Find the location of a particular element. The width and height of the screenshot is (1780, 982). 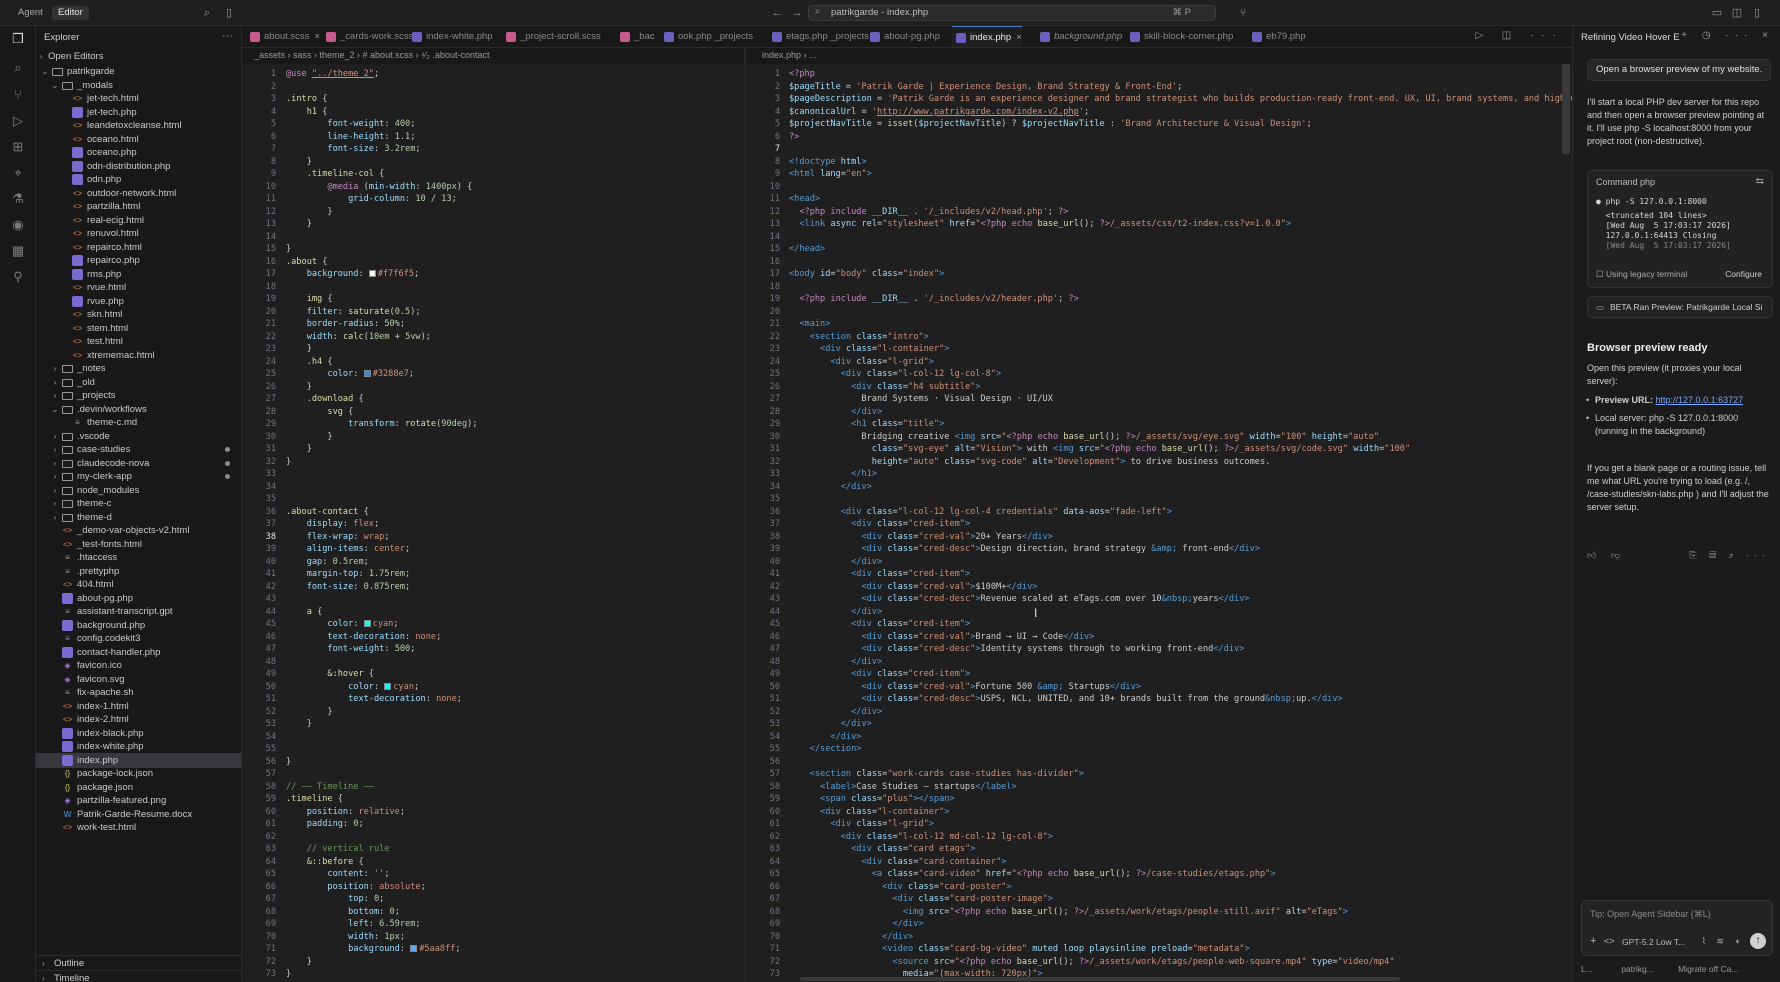

line-number: 45 is located at coordinates (270, 624).